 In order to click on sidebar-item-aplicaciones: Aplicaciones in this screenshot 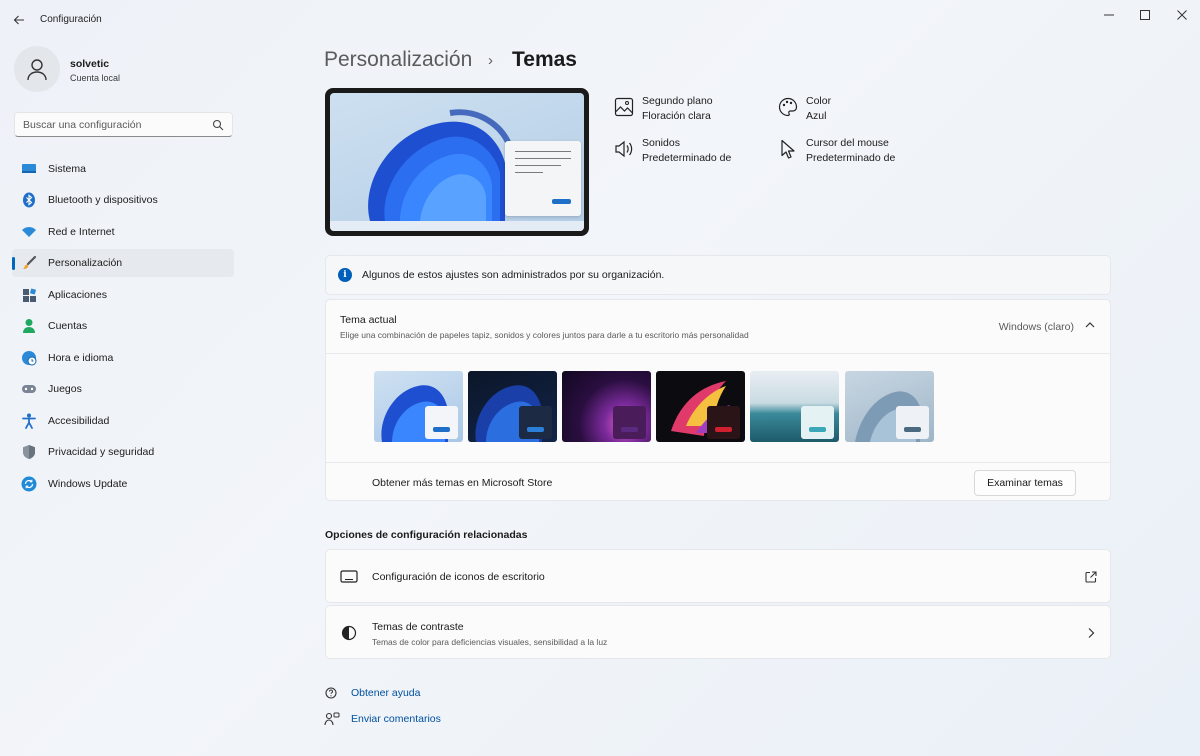, I will do `click(123, 295)`.